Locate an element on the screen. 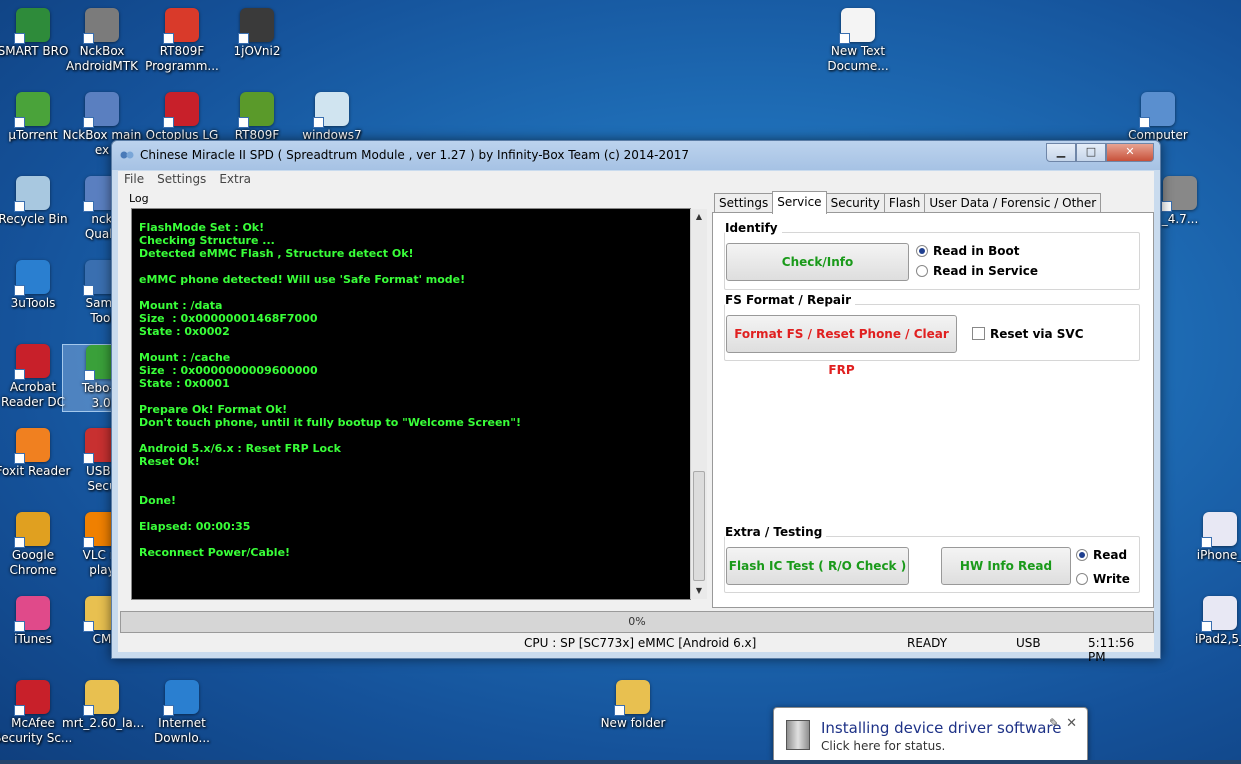  tab-settings: Settings is located at coordinates (744, 202).